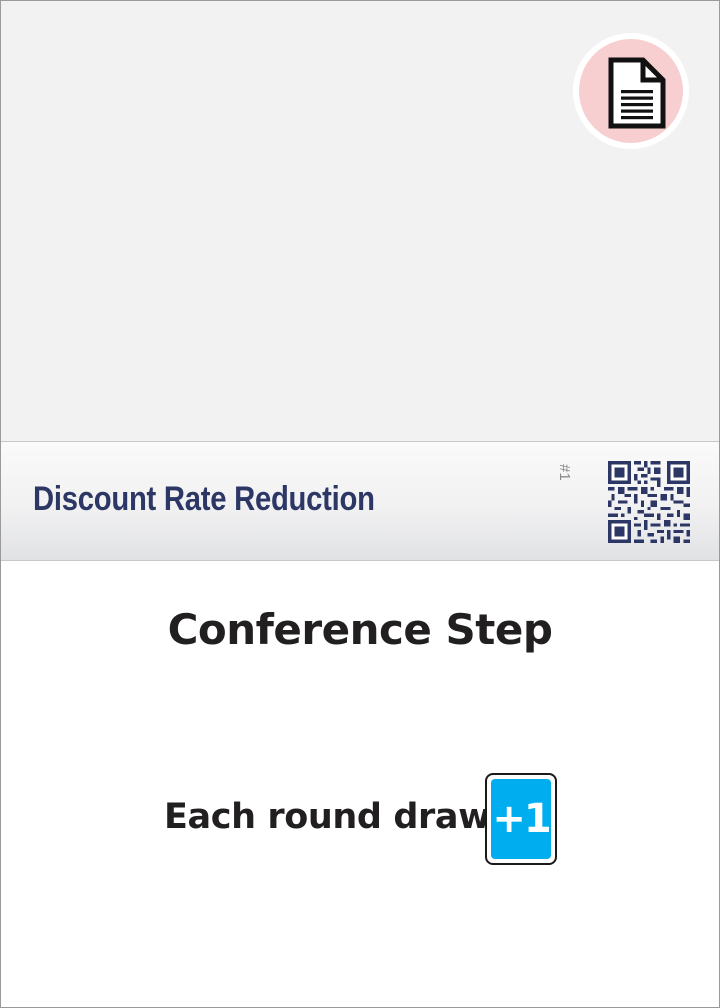 This screenshot has width=720, height=1008. I want to click on card-title: Discount Rate Reduction, so click(204, 499).